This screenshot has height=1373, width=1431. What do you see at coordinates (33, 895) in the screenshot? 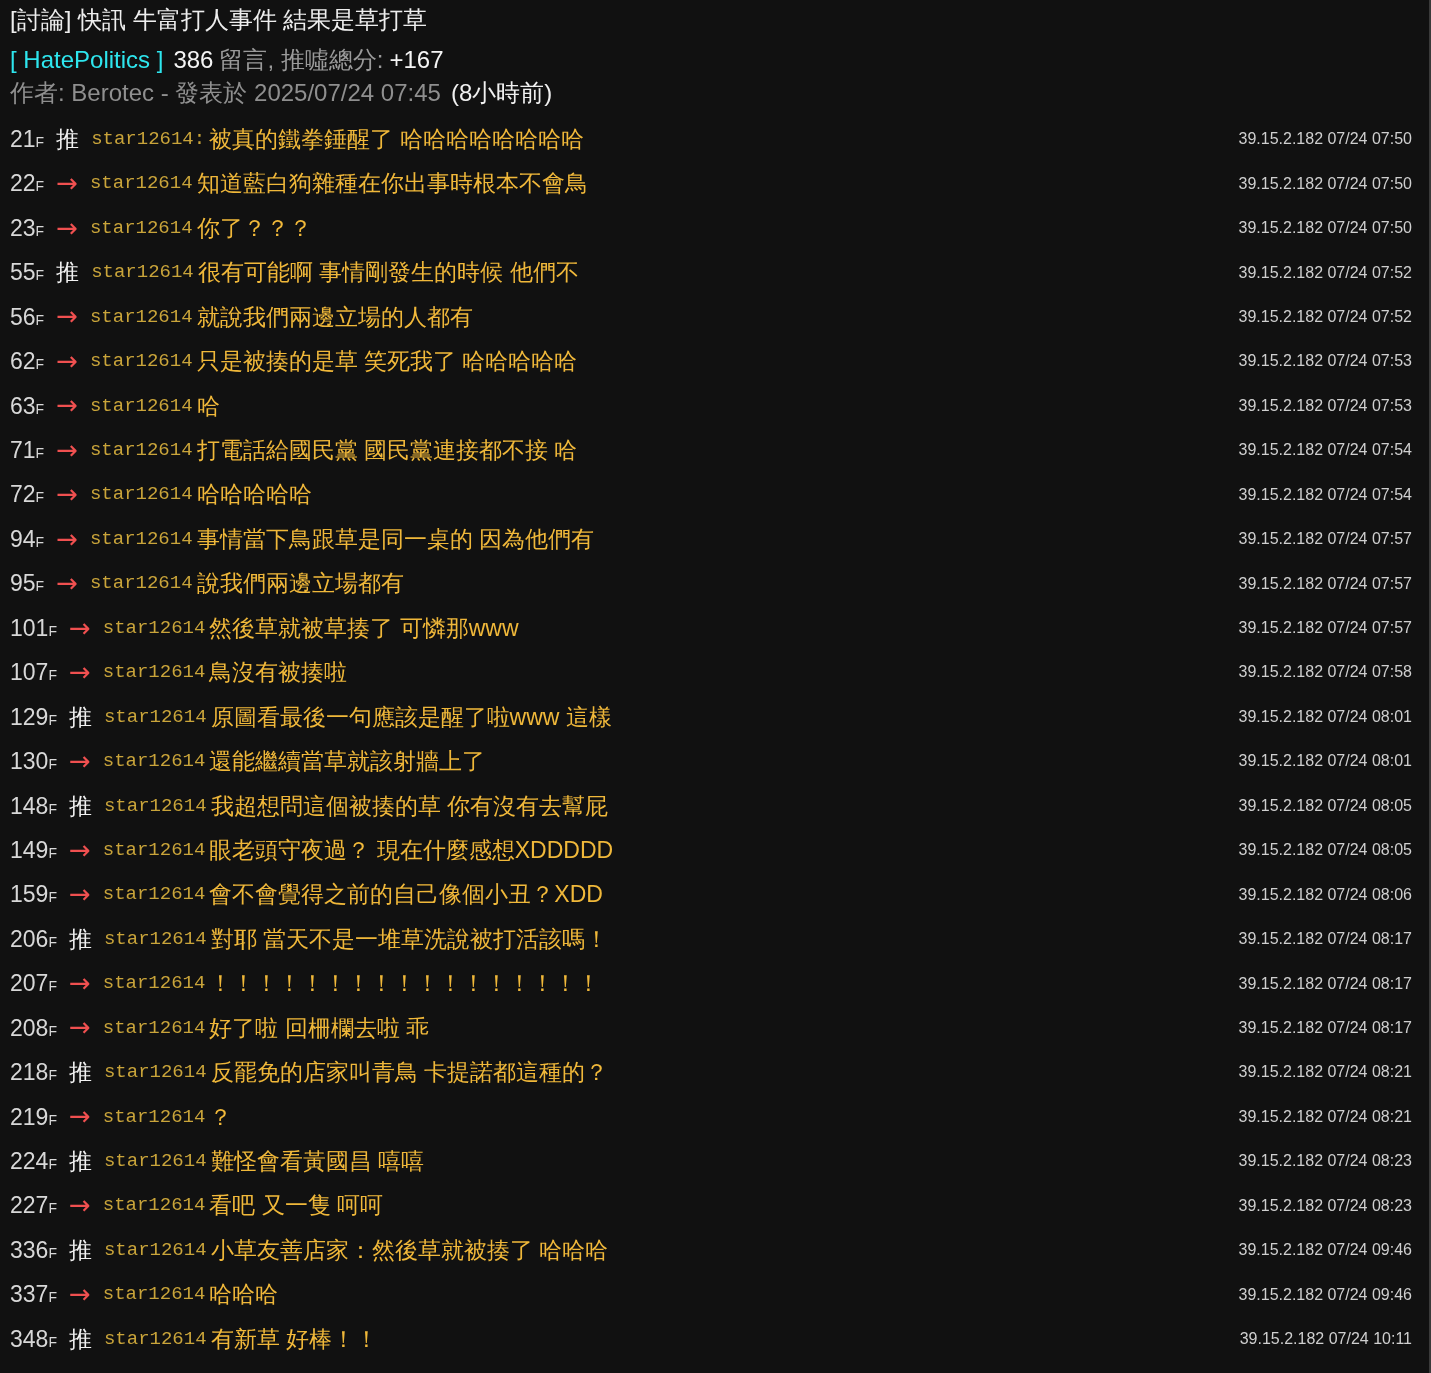
I see `floor-number: 159F` at bounding box center [33, 895].